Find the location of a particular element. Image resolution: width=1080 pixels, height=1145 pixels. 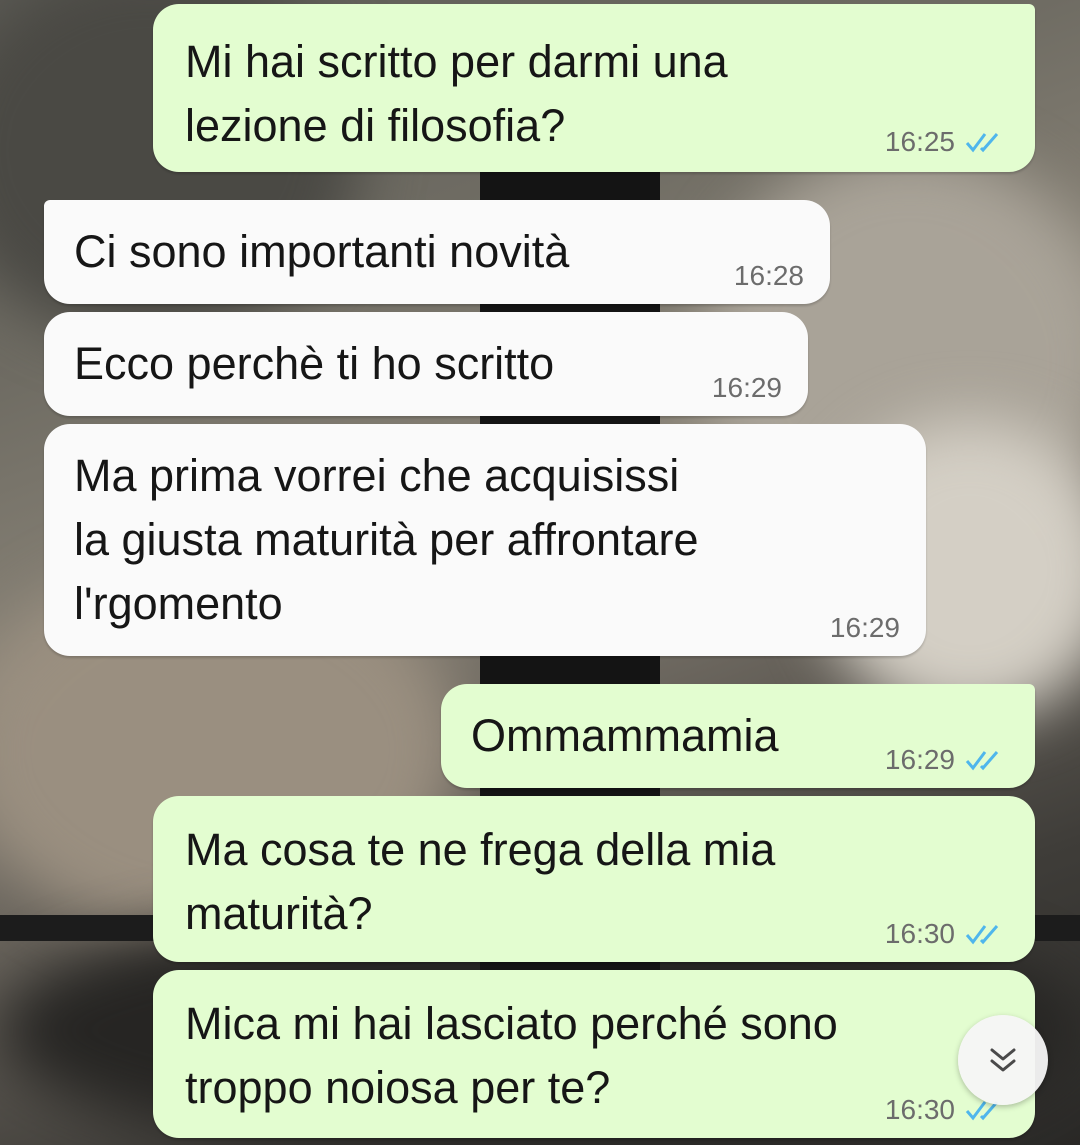

message-bubble-outgoing: Ommammamia 16:29 is located at coordinates (738, 736).